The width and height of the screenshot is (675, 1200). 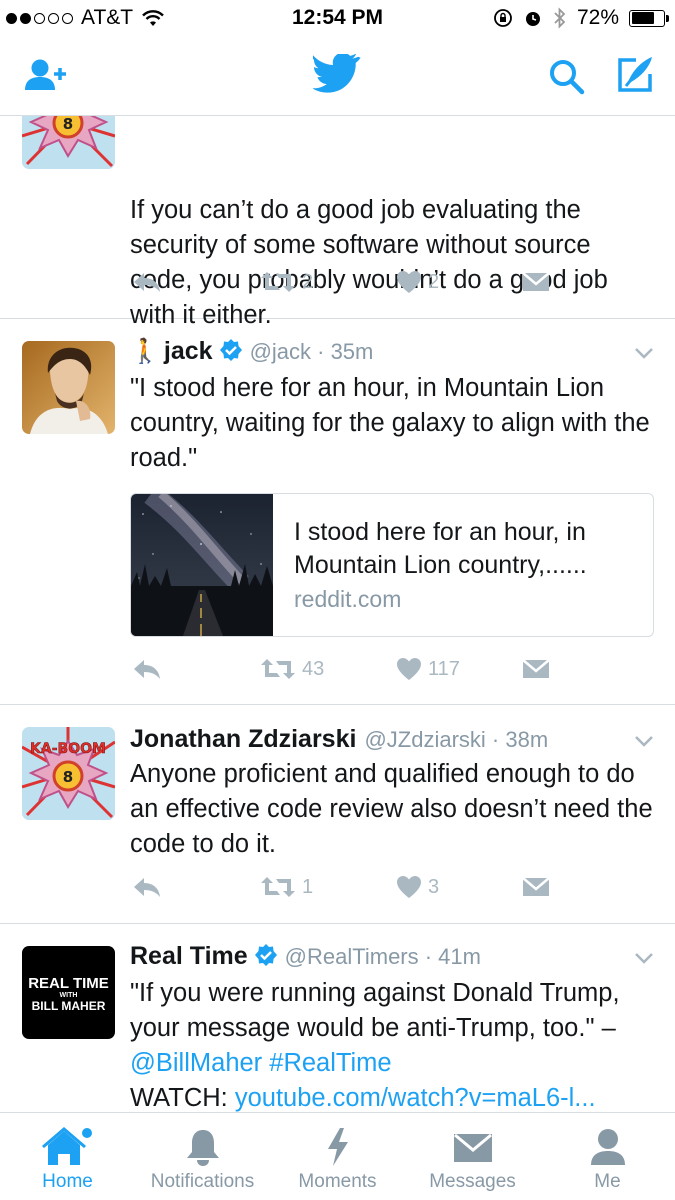 What do you see at coordinates (308, 281) in the screenshot?
I see `retweet-count: 2` at bounding box center [308, 281].